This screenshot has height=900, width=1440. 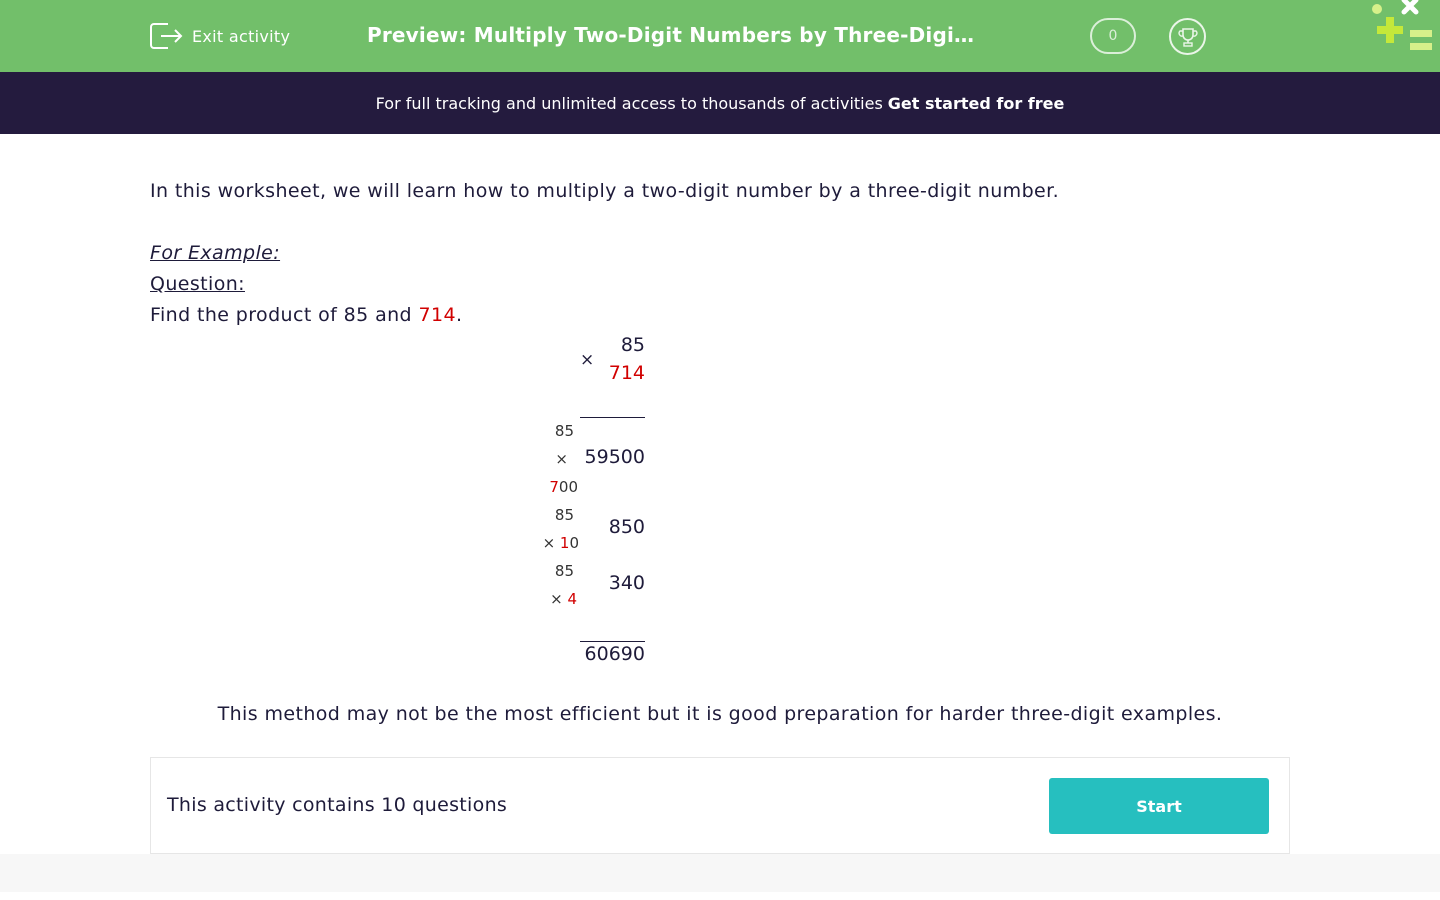 What do you see at coordinates (561, 459) in the screenshot?
I see `partial-1-times: ×` at bounding box center [561, 459].